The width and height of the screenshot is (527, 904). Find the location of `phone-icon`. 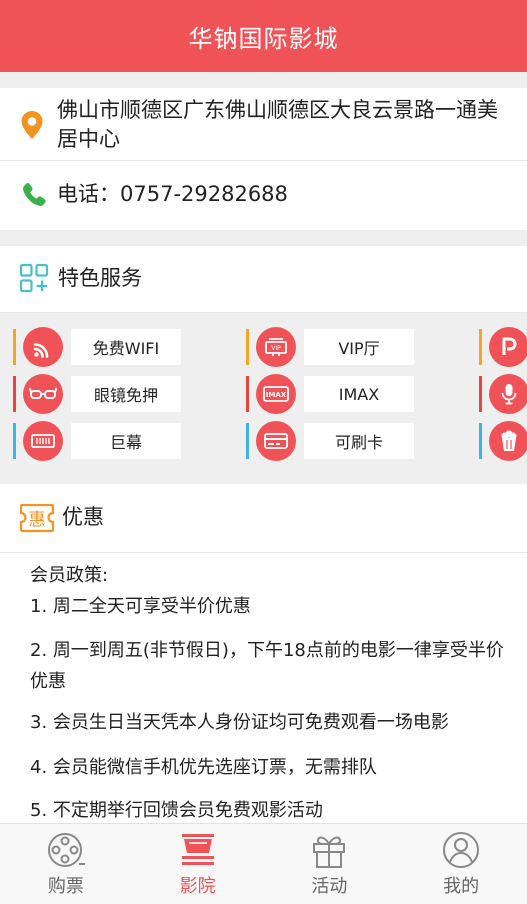

phone-icon is located at coordinates (34, 194).